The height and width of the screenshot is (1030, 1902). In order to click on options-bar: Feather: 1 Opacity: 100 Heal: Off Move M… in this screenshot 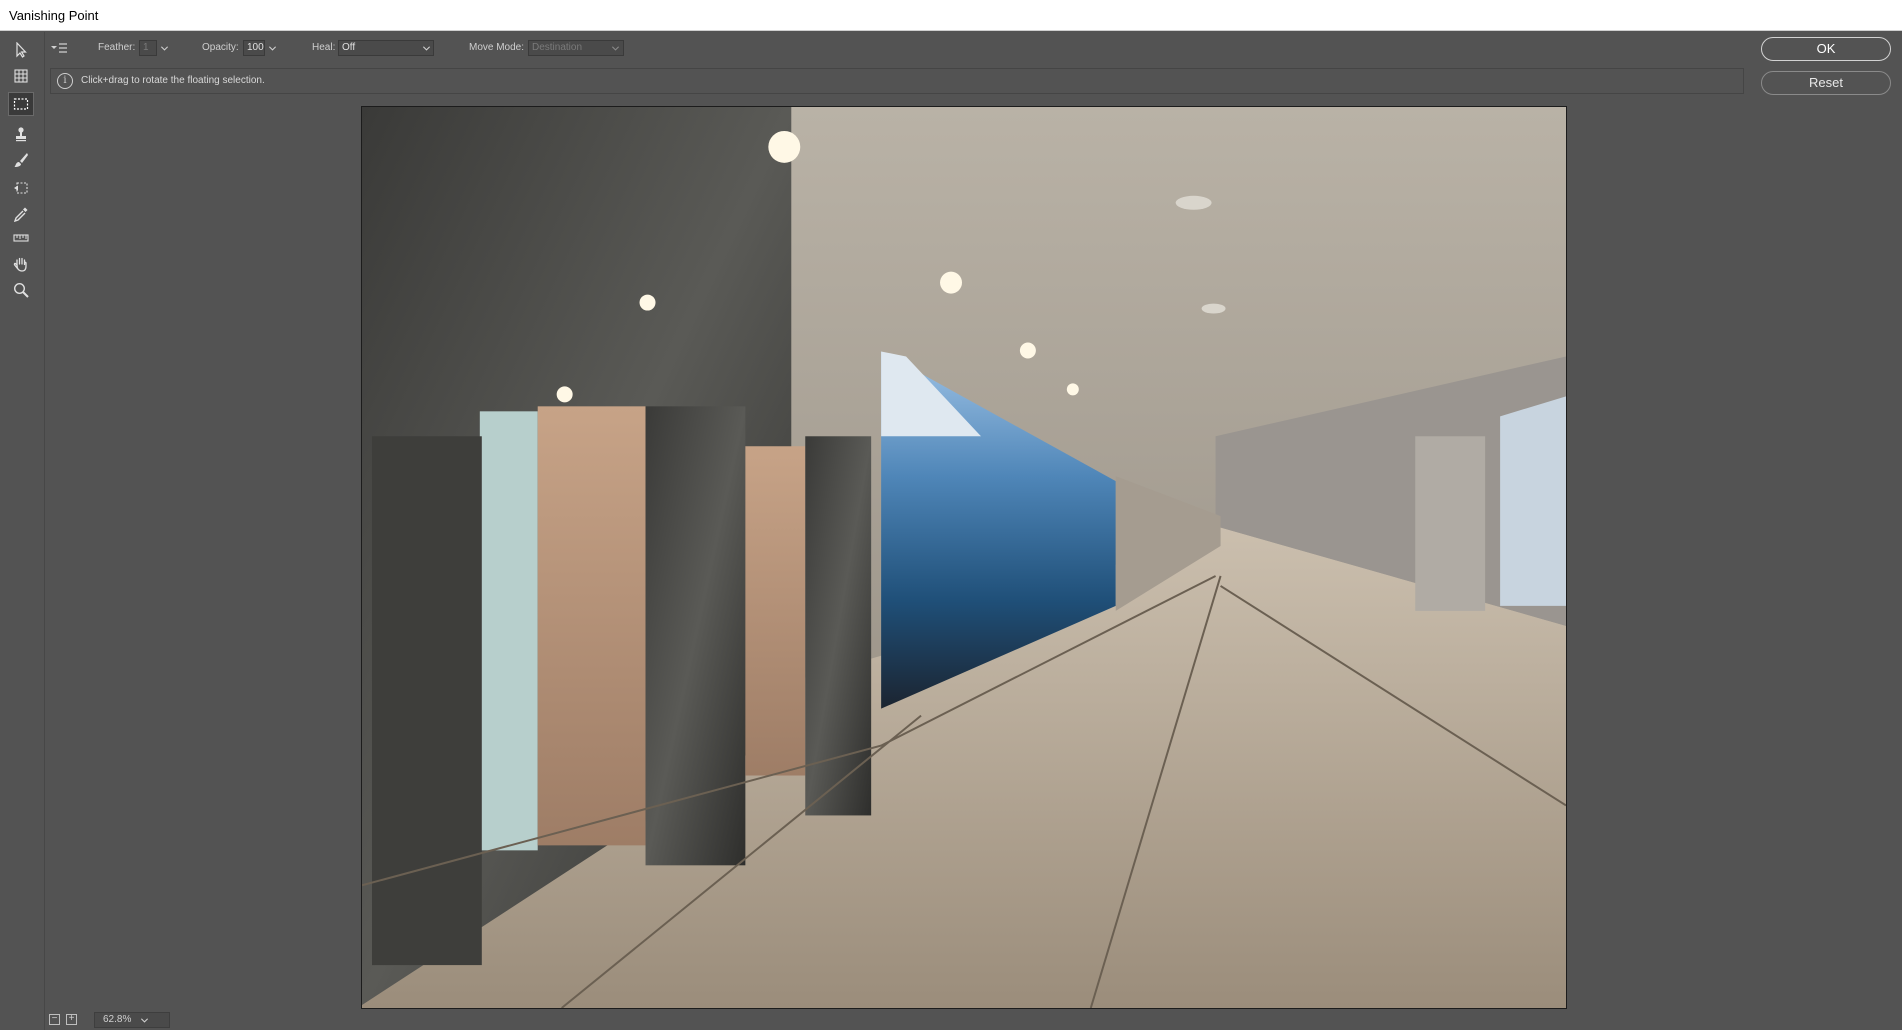, I will do `click(894, 48)`.